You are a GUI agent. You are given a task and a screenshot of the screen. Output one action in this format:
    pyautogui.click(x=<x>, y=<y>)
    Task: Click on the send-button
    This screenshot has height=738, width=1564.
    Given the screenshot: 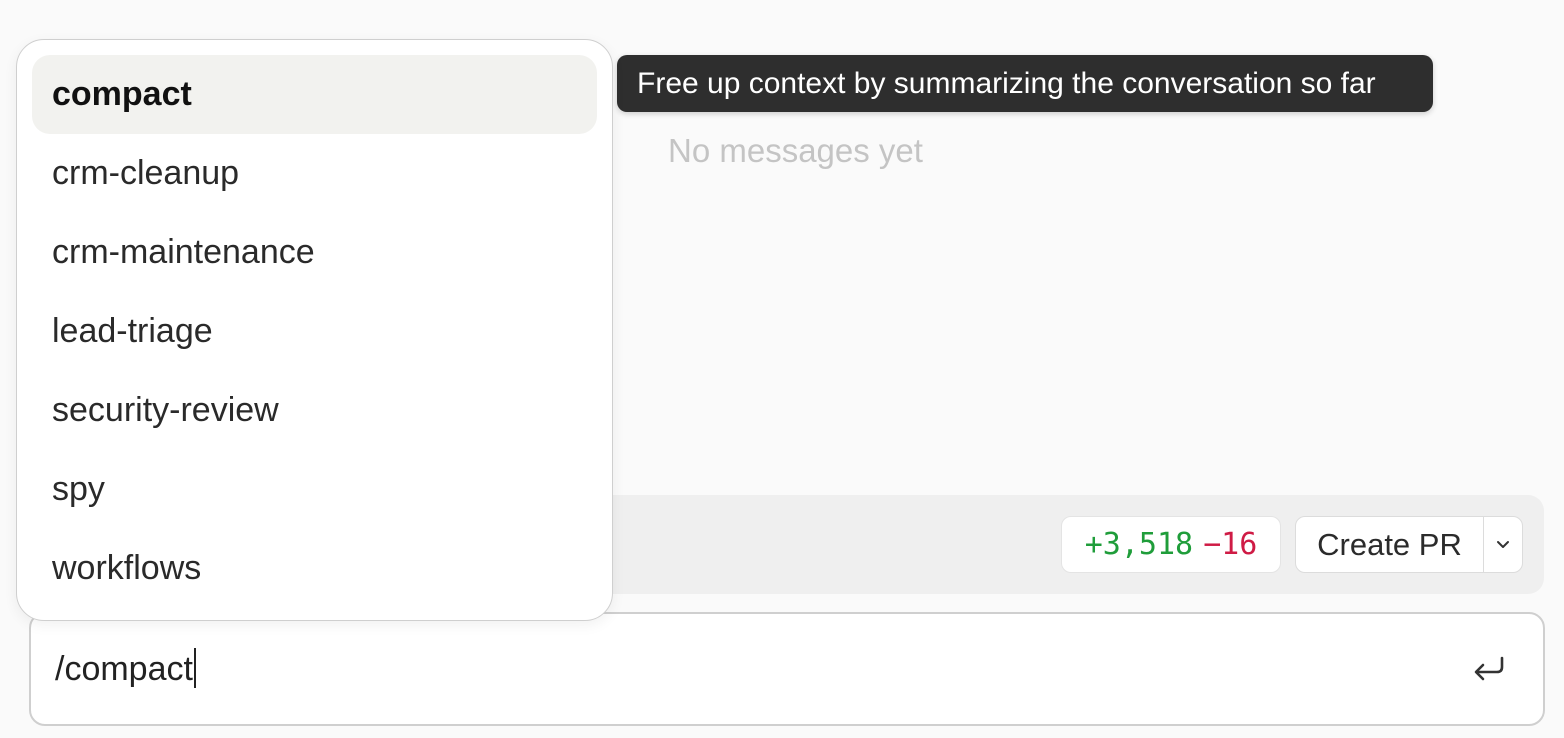 What is the action you would take?
    pyautogui.click(x=1489, y=670)
    